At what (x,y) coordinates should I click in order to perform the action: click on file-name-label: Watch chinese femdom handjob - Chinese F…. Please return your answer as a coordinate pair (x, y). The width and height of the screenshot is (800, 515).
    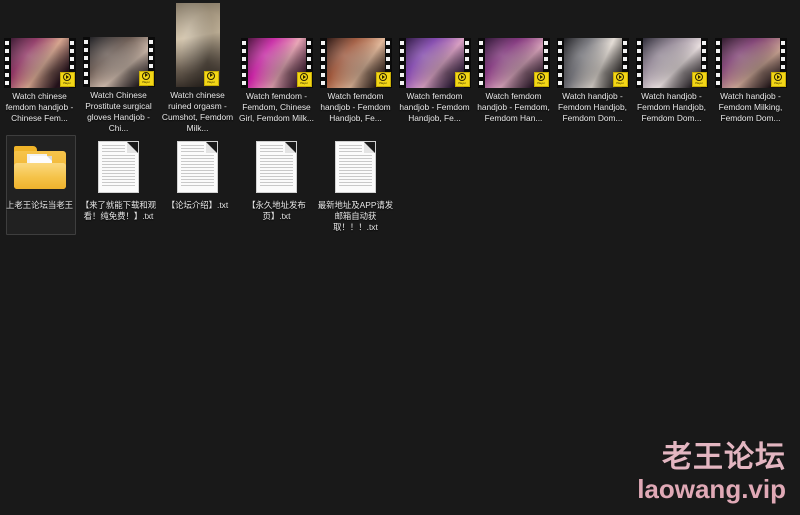
    Looking at the image, I should click on (39, 107).